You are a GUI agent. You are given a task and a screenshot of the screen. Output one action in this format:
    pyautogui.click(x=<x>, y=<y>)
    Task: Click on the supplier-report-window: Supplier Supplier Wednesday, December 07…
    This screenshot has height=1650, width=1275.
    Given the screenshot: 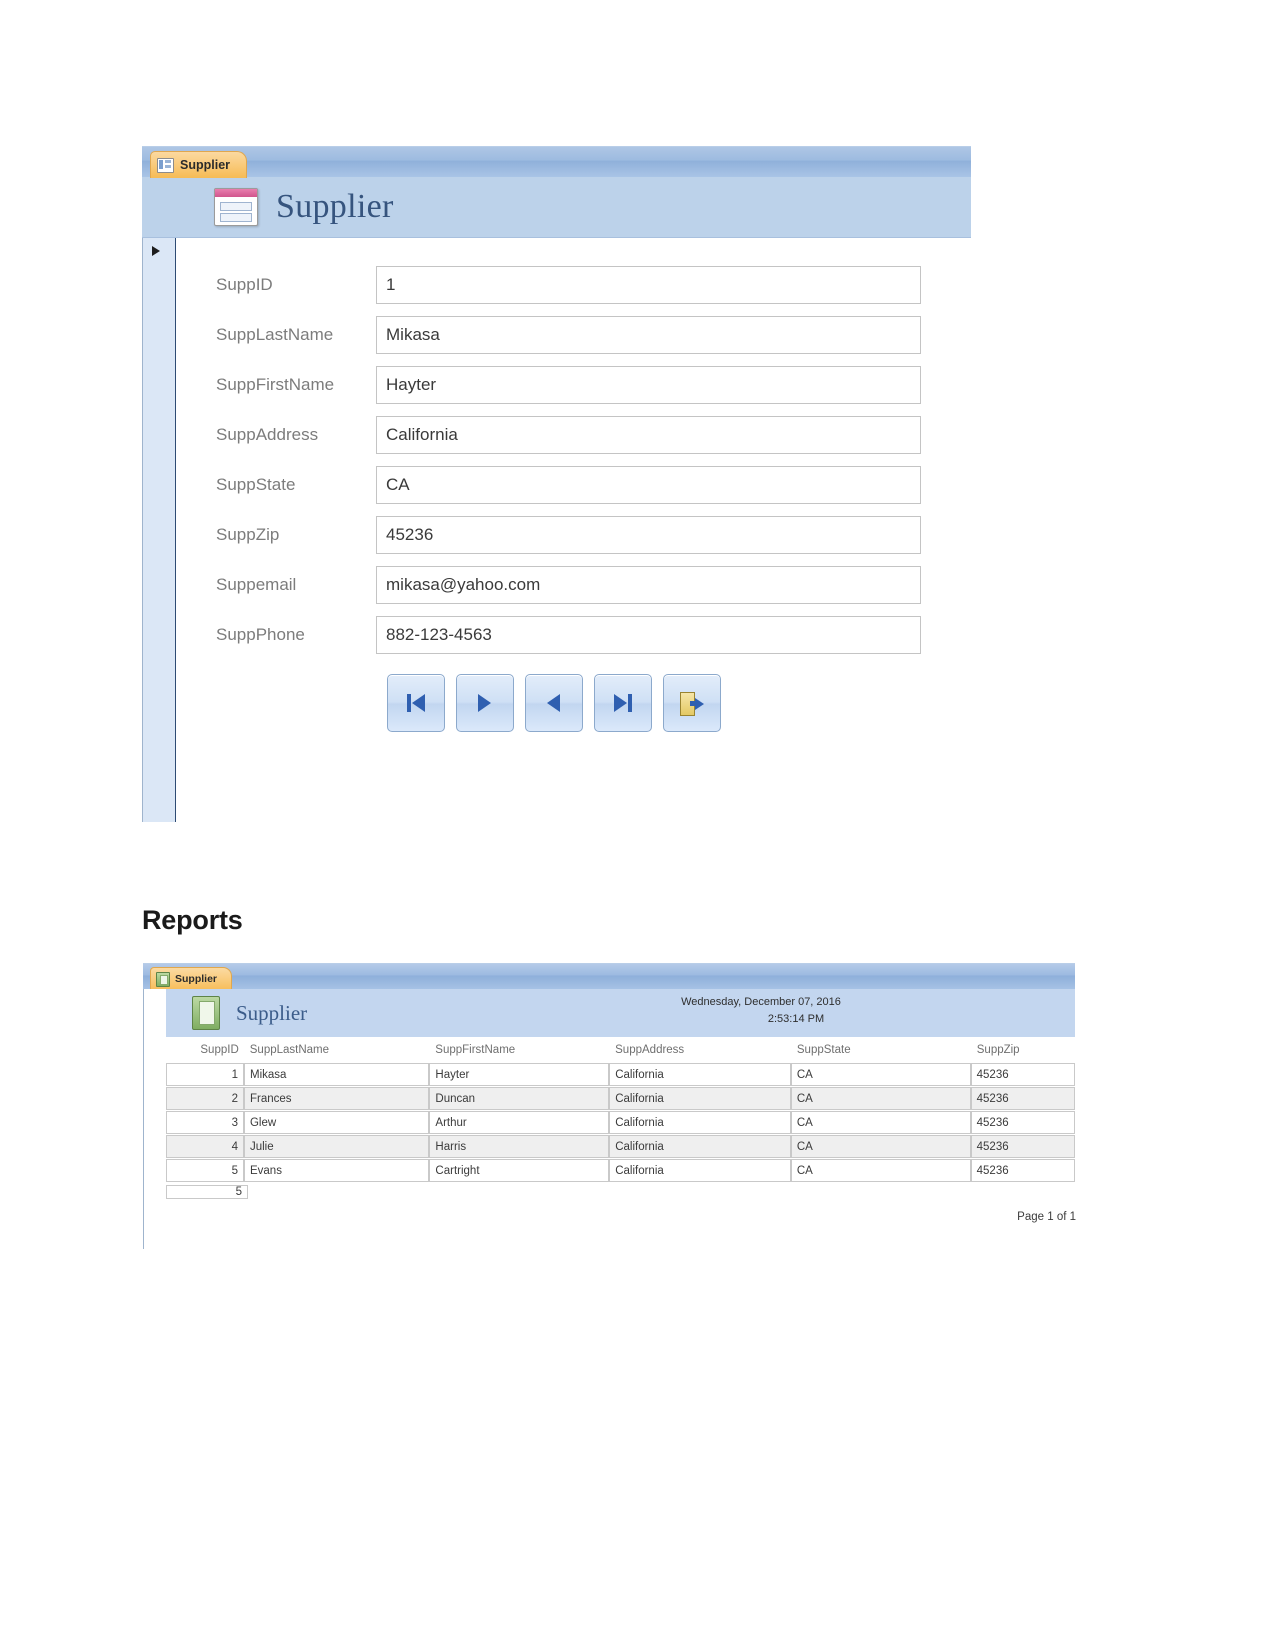 What is the action you would take?
    pyautogui.click(x=609, y=1106)
    